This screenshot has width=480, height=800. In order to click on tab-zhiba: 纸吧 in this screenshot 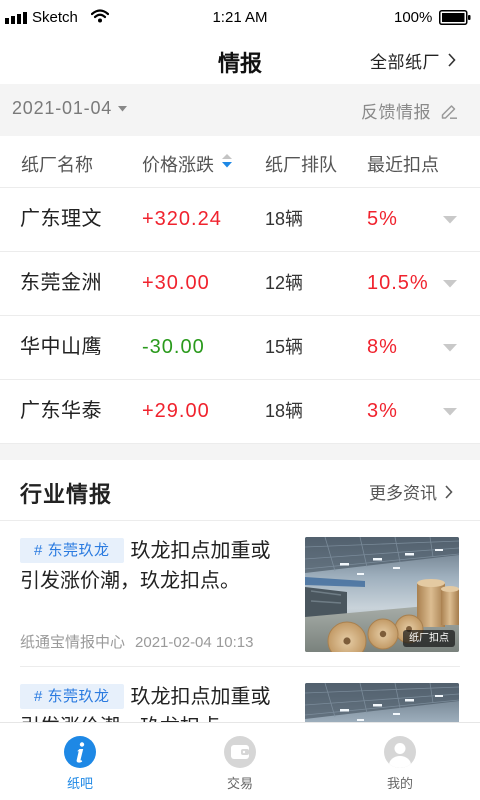, I will do `click(80, 761)`.